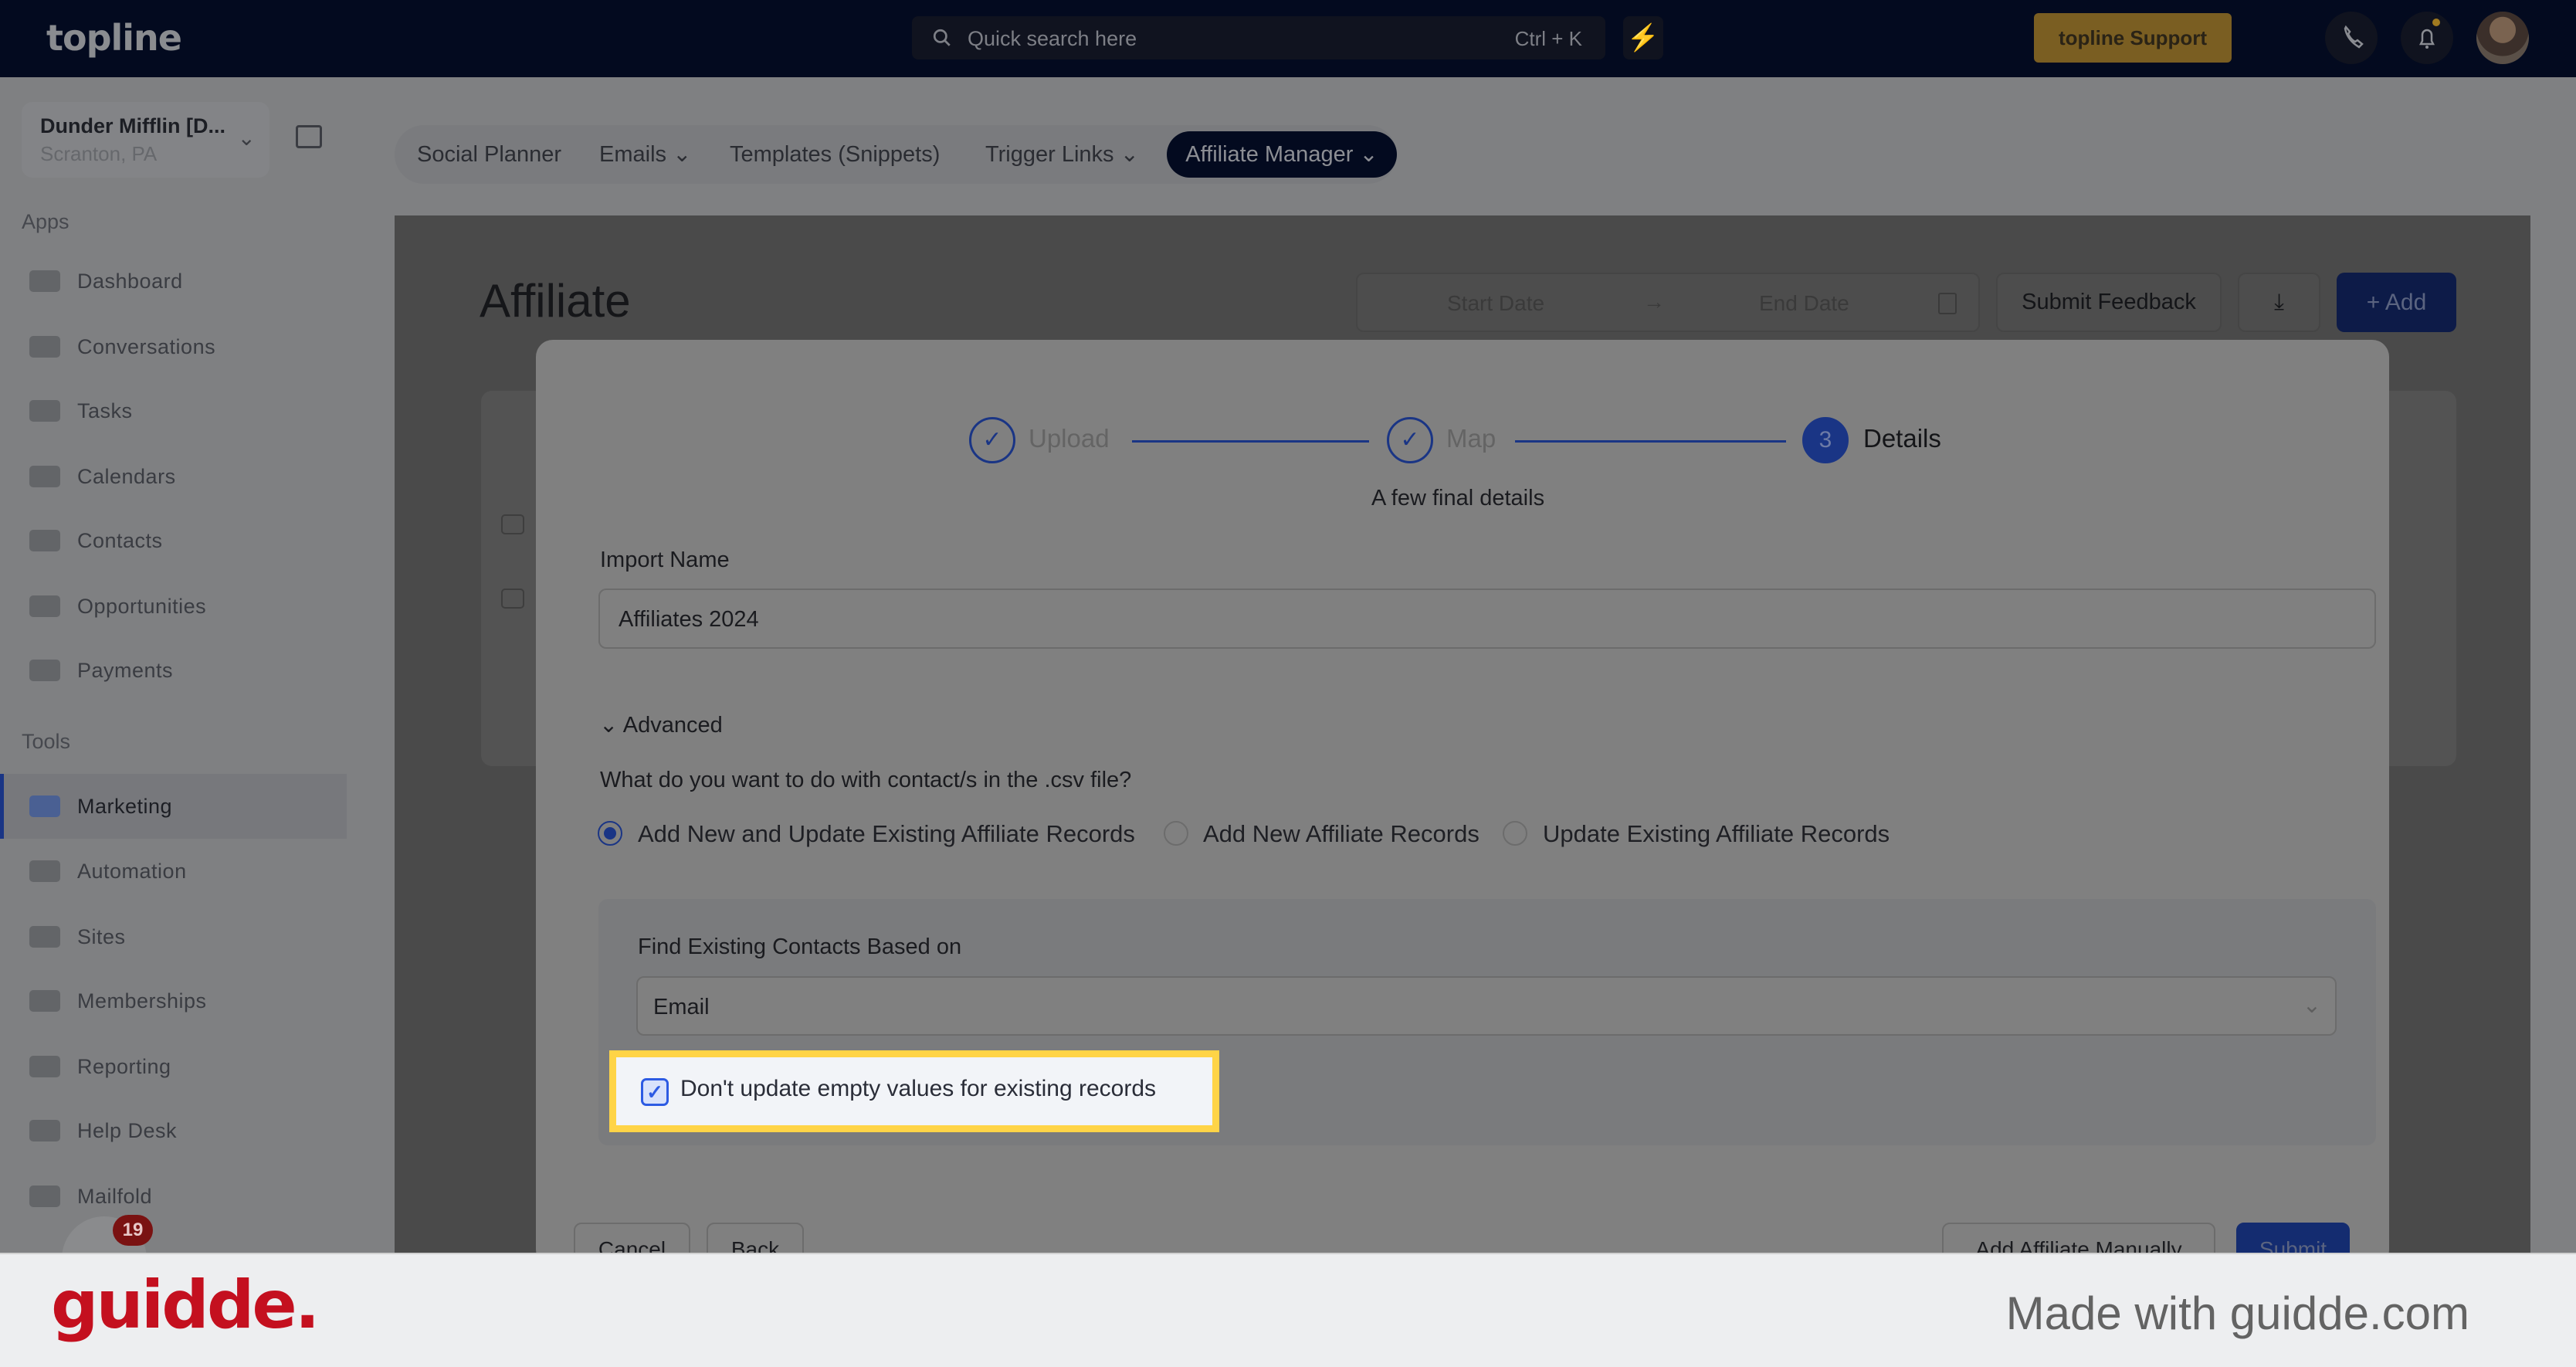 Image resolution: width=2576 pixels, height=1367 pixels. Describe the element at coordinates (2396, 302) in the screenshot. I see `add-button: + Add` at that location.